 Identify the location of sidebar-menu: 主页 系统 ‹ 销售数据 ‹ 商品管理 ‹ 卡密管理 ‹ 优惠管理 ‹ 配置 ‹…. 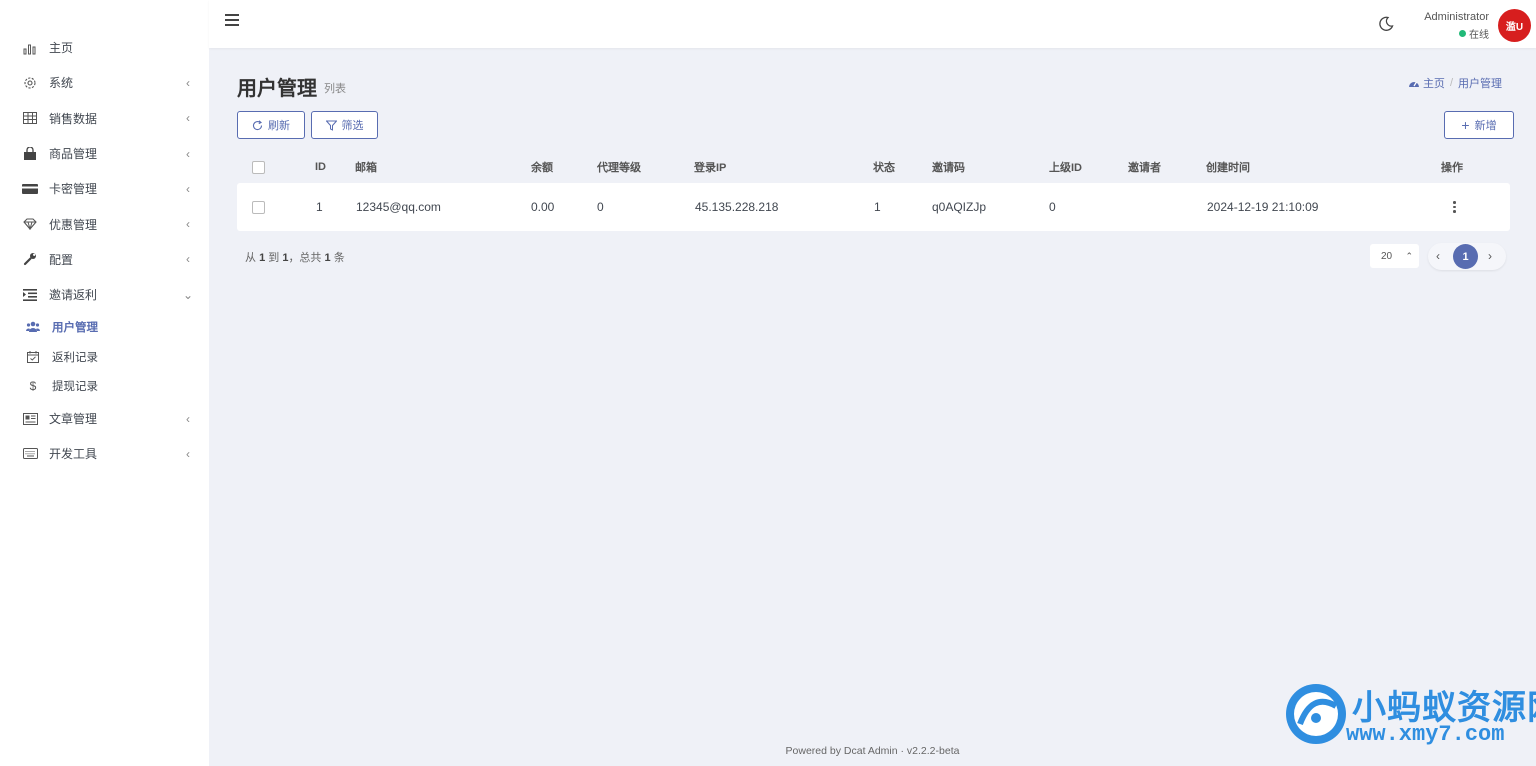
(104, 156).